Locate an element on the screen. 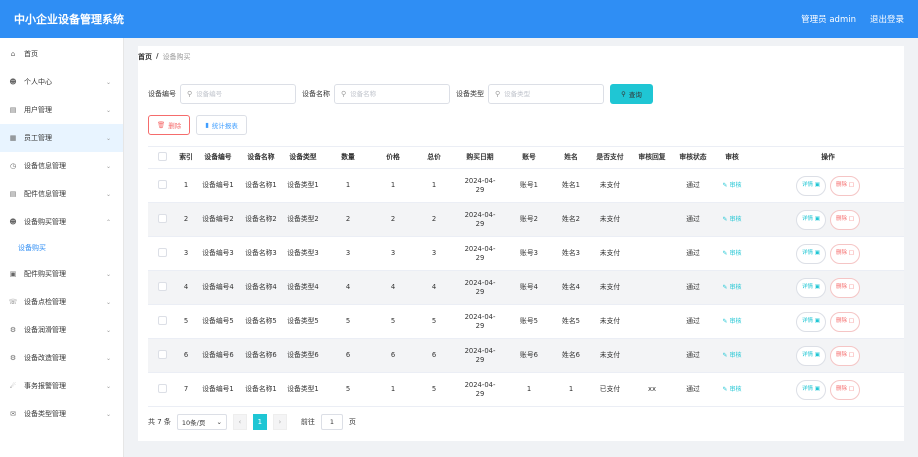 The image size is (918, 457). sidebar-item: ☄ 事务报警管理 ⌄ is located at coordinates (61, 386).